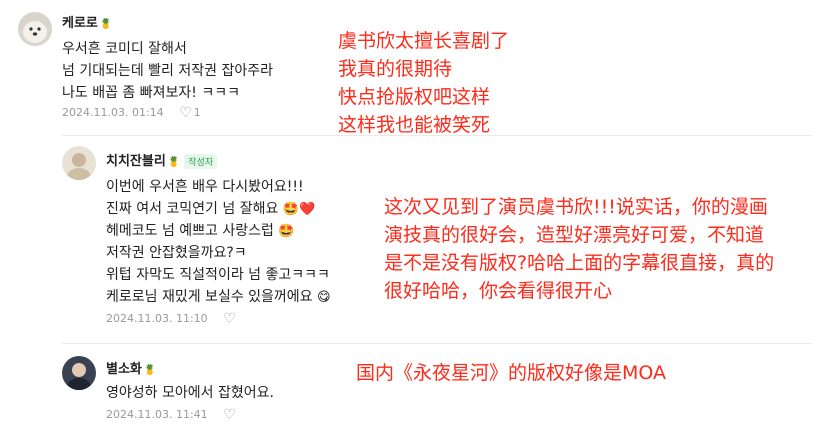  Describe the element at coordinates (167, 71) in the screenshot. I see `comment-line: 넘 기대되는데 빨리 저작권 잡아주라` at that location.